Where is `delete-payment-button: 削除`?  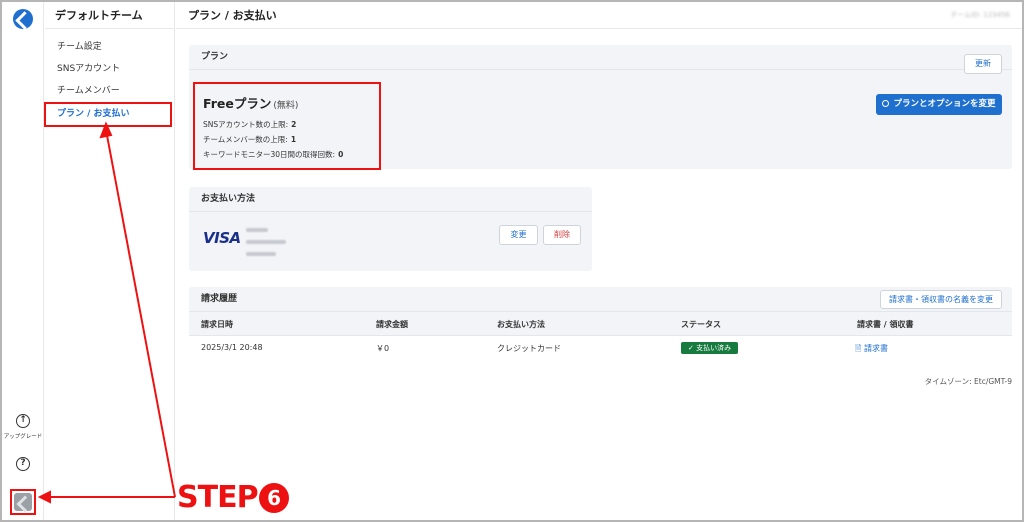 delete-payment-button: 削除 is located at coordinates (562, 235).